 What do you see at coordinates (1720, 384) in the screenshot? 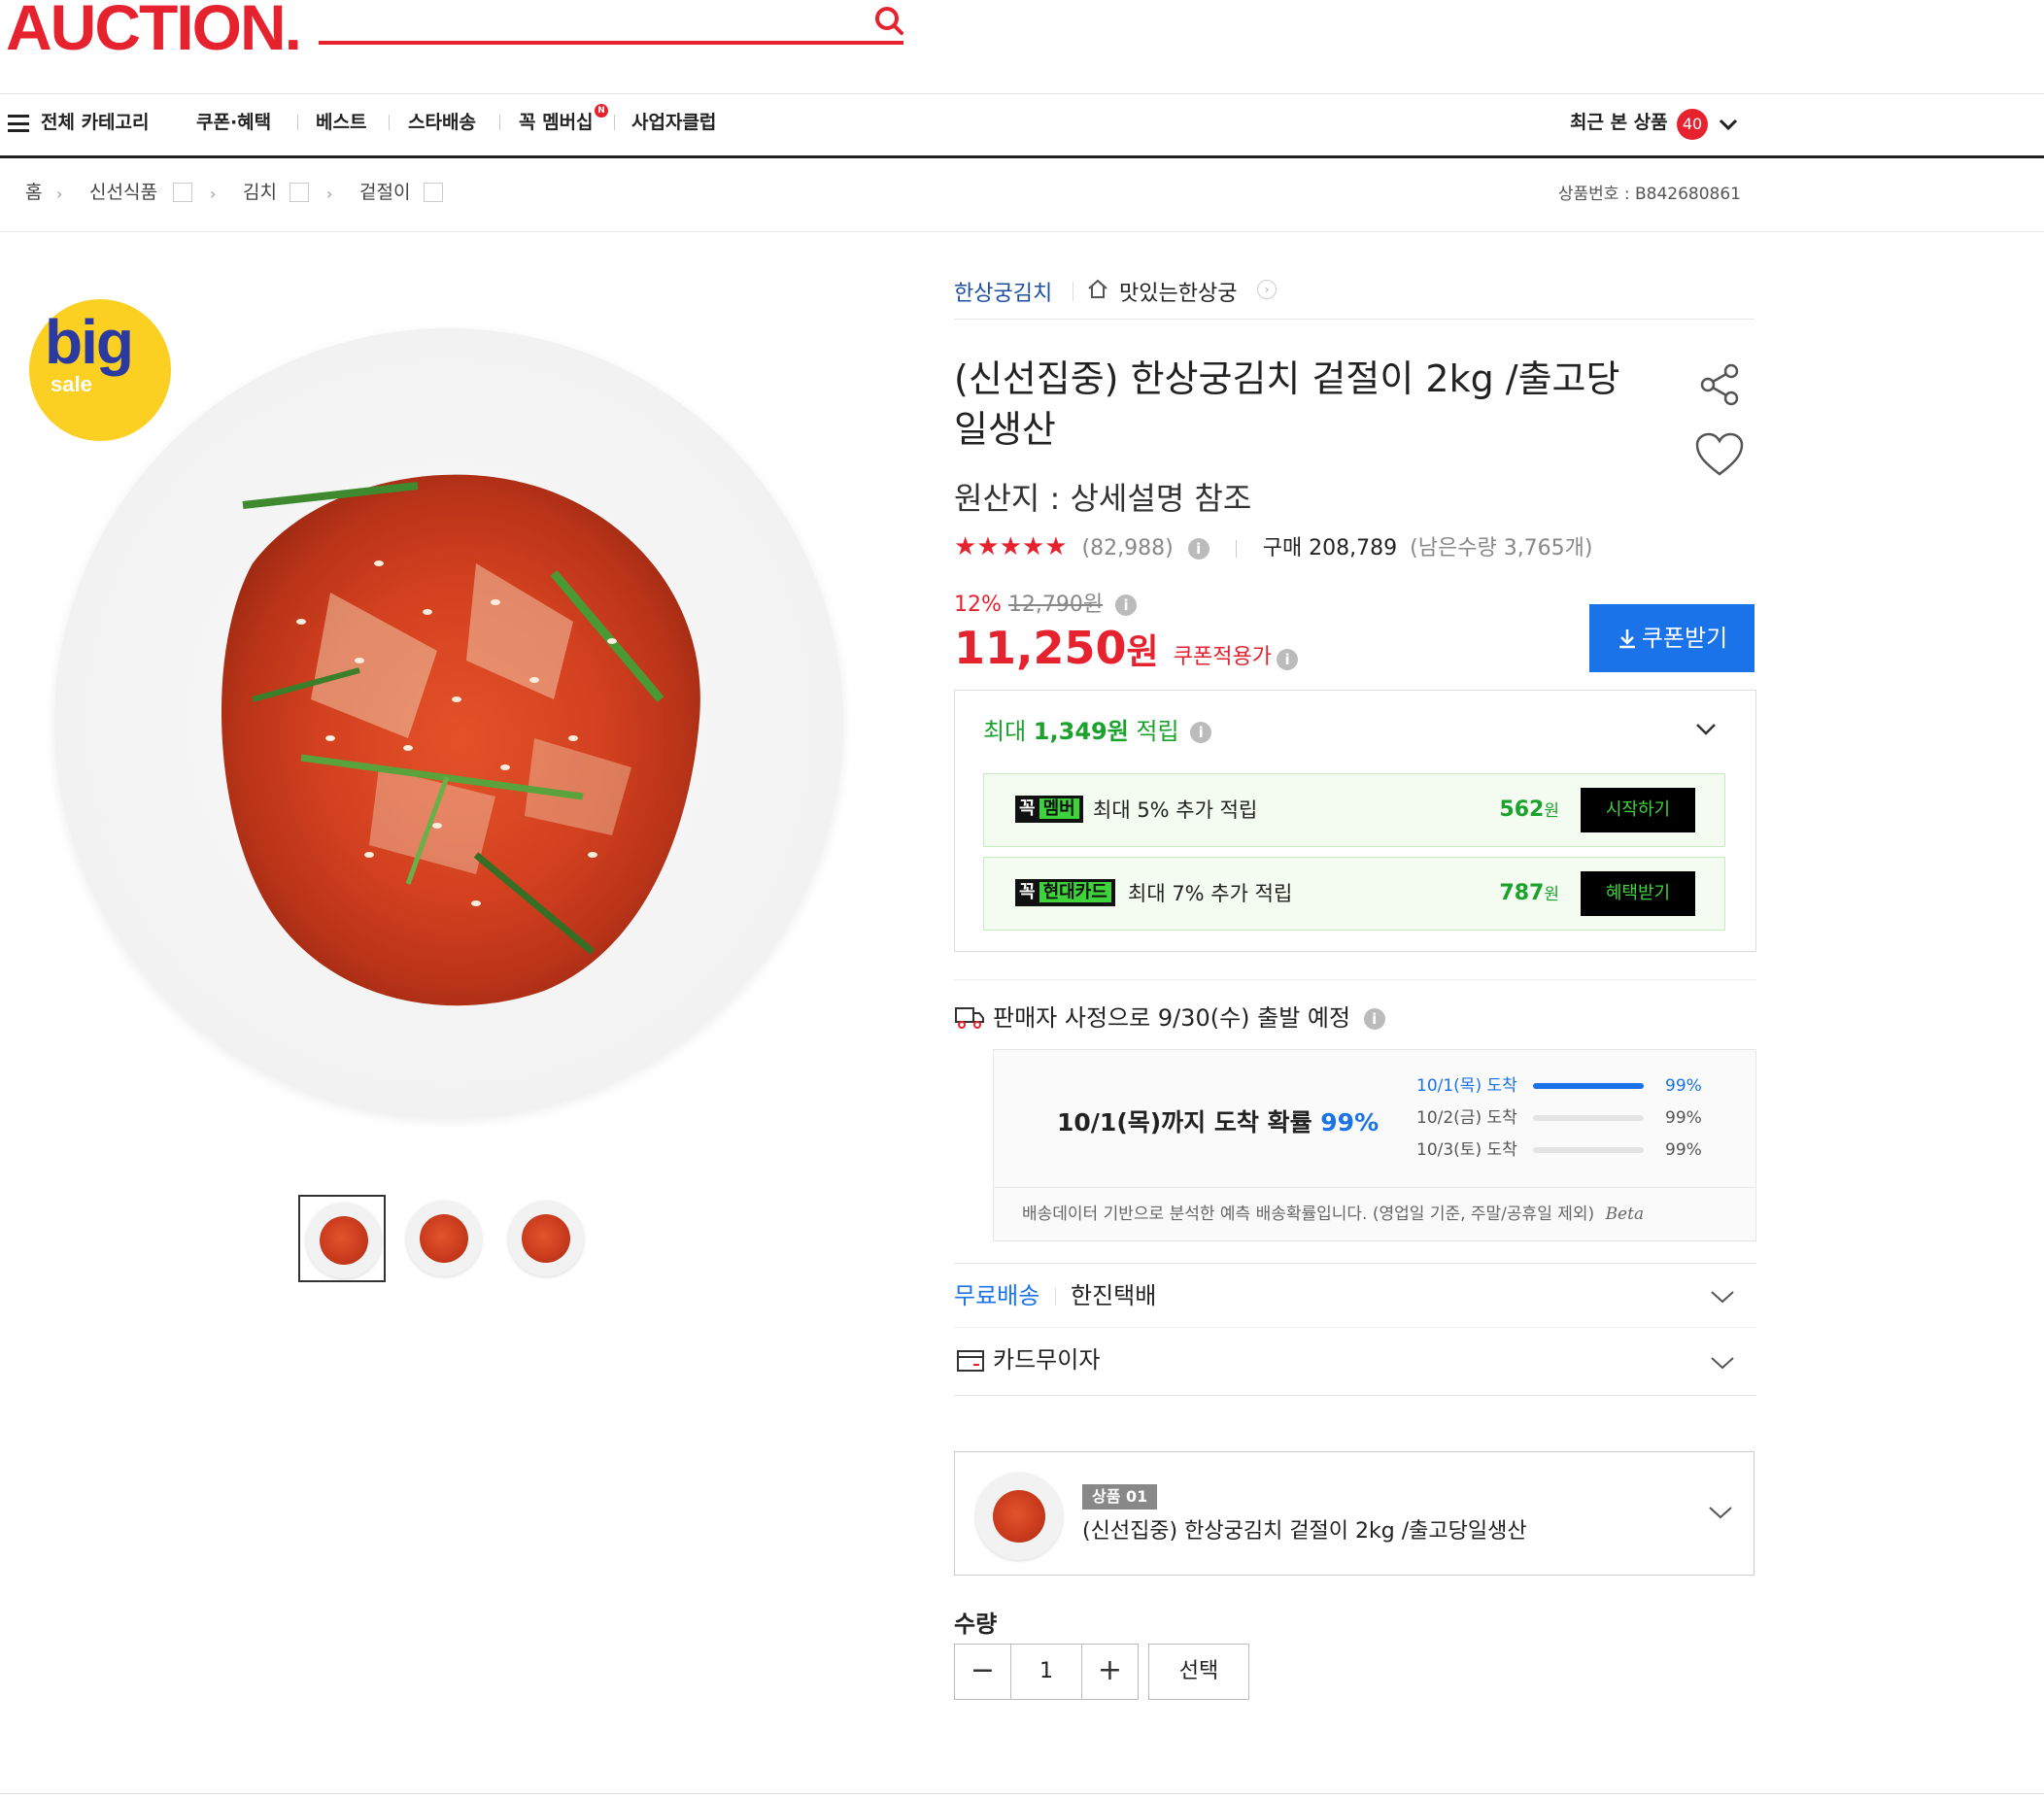
I see `share-icon` at bounding box center [1720, 384].